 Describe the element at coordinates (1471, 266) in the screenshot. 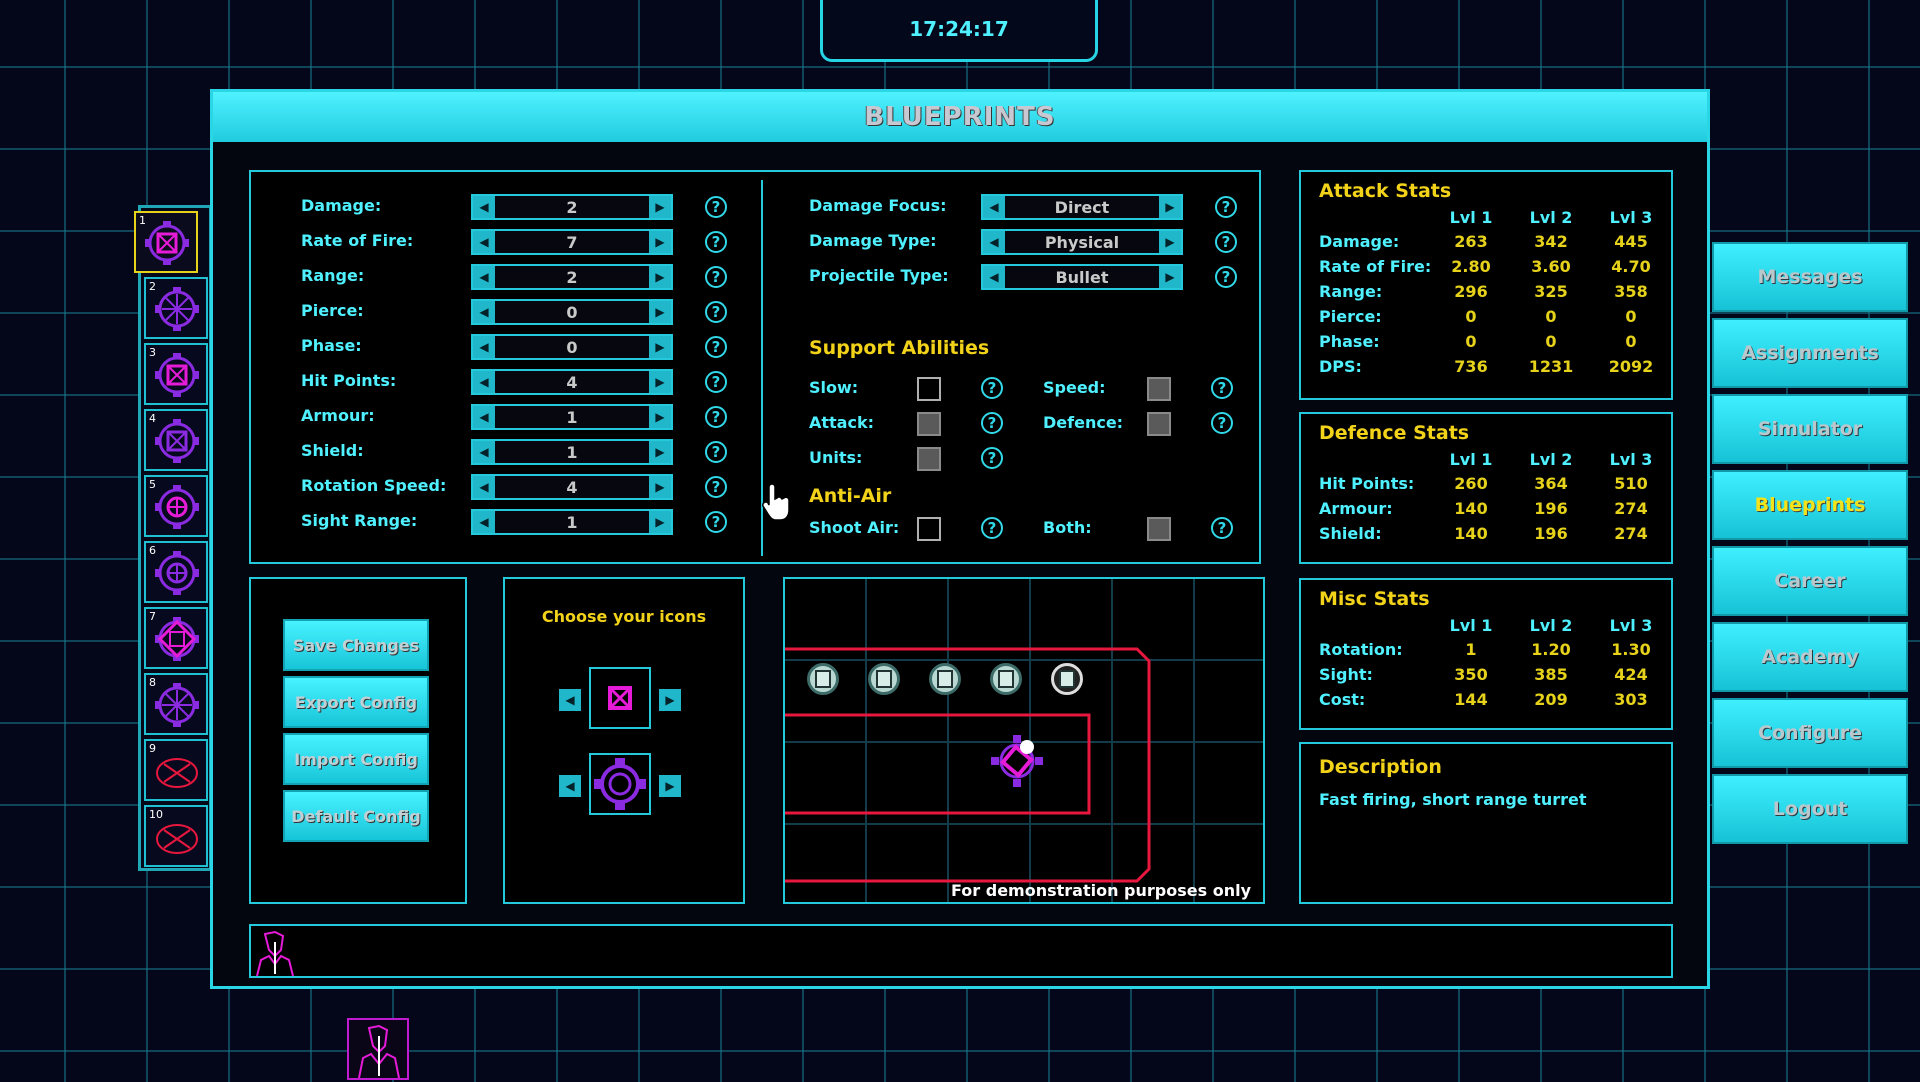

I see `stat-value: 2.80` at that location.